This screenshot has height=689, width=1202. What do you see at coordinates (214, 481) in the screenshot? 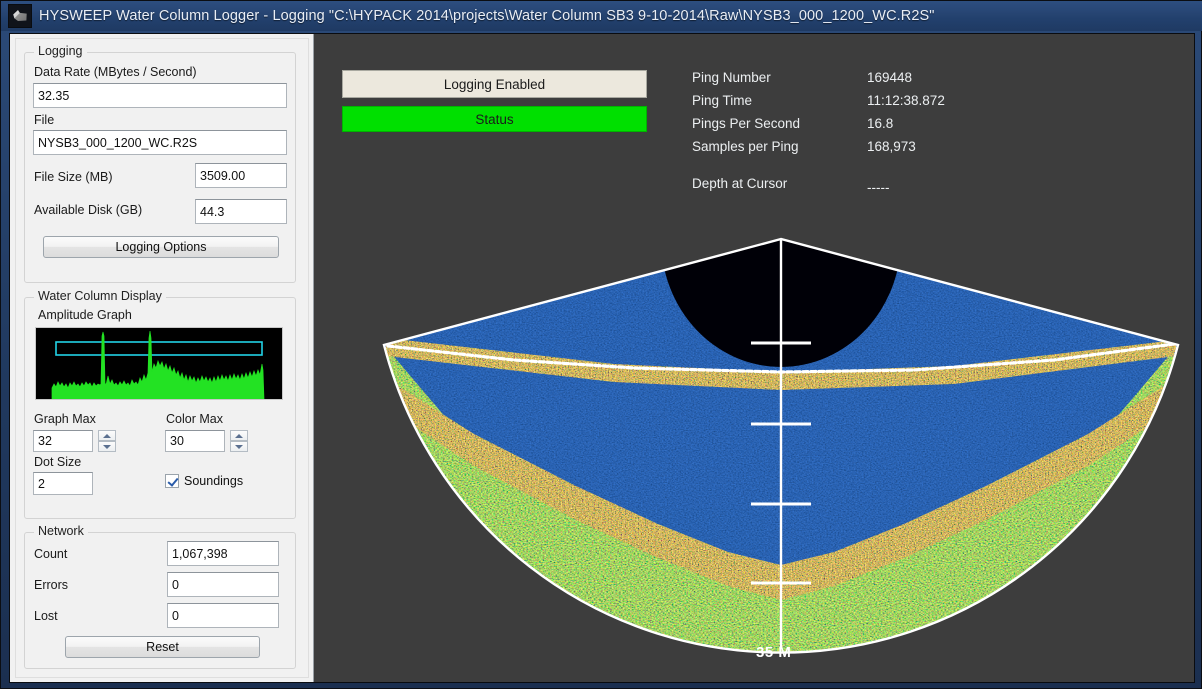
I see `soundings-label: Soundings` at bounding box center [214, 481].